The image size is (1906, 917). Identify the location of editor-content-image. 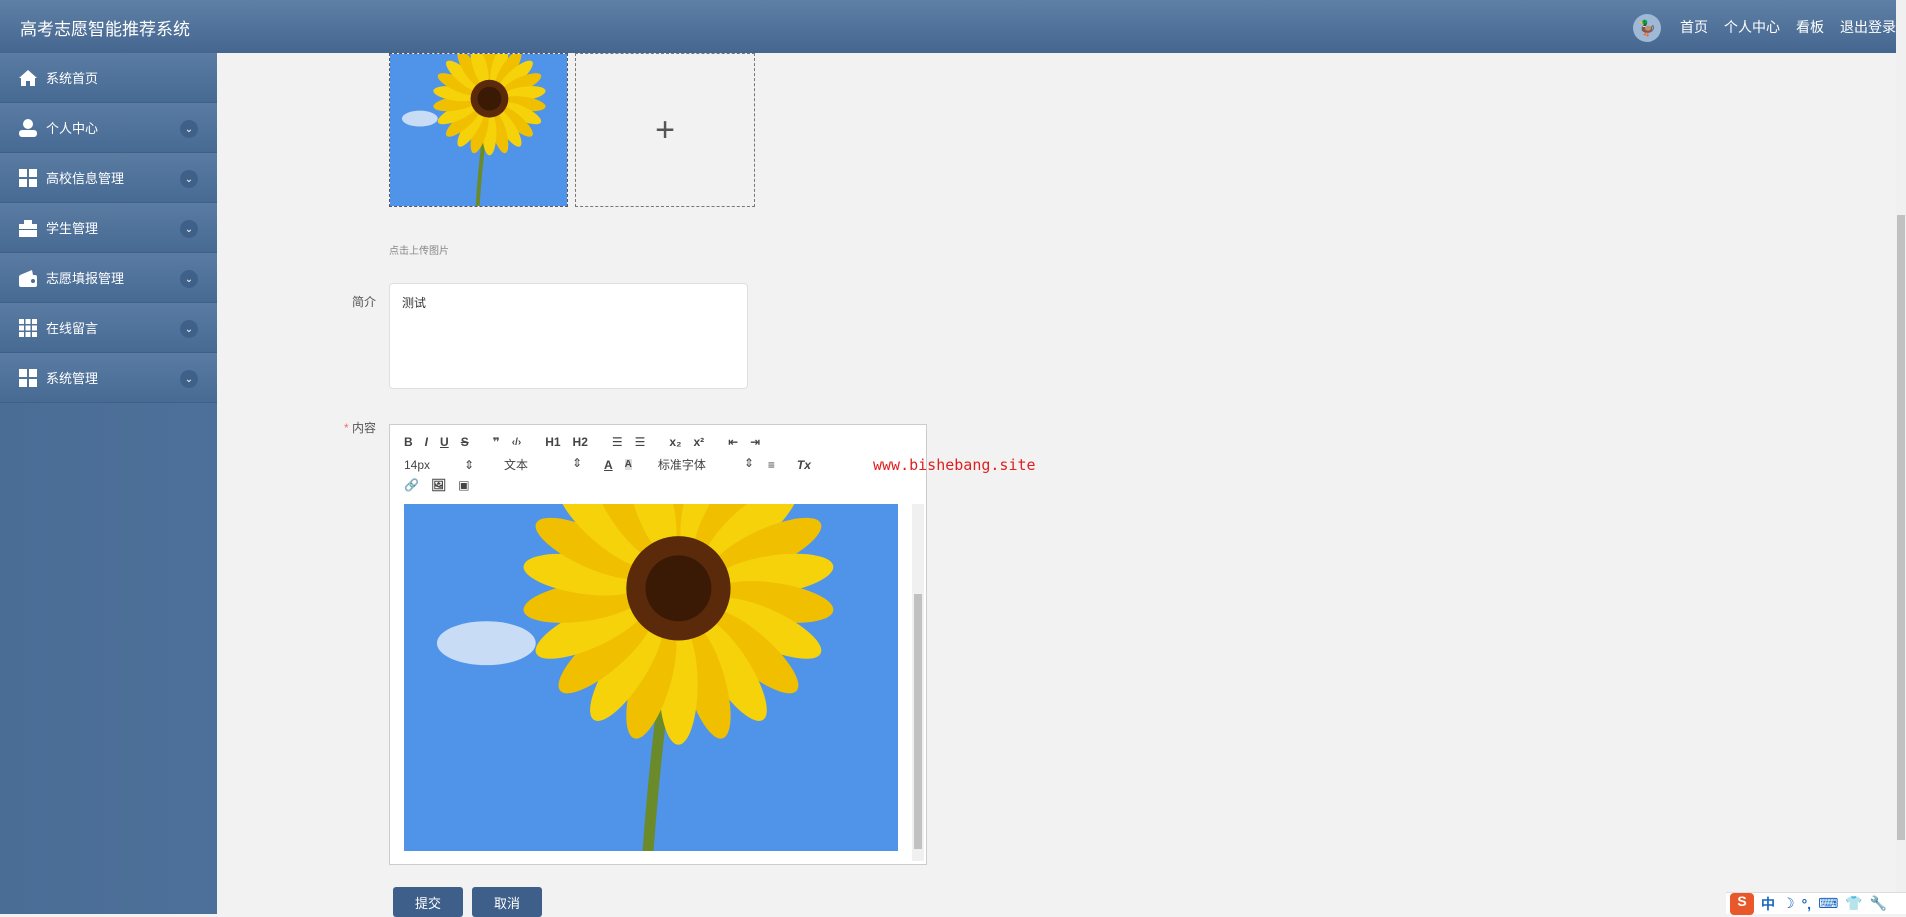
(651, 677).